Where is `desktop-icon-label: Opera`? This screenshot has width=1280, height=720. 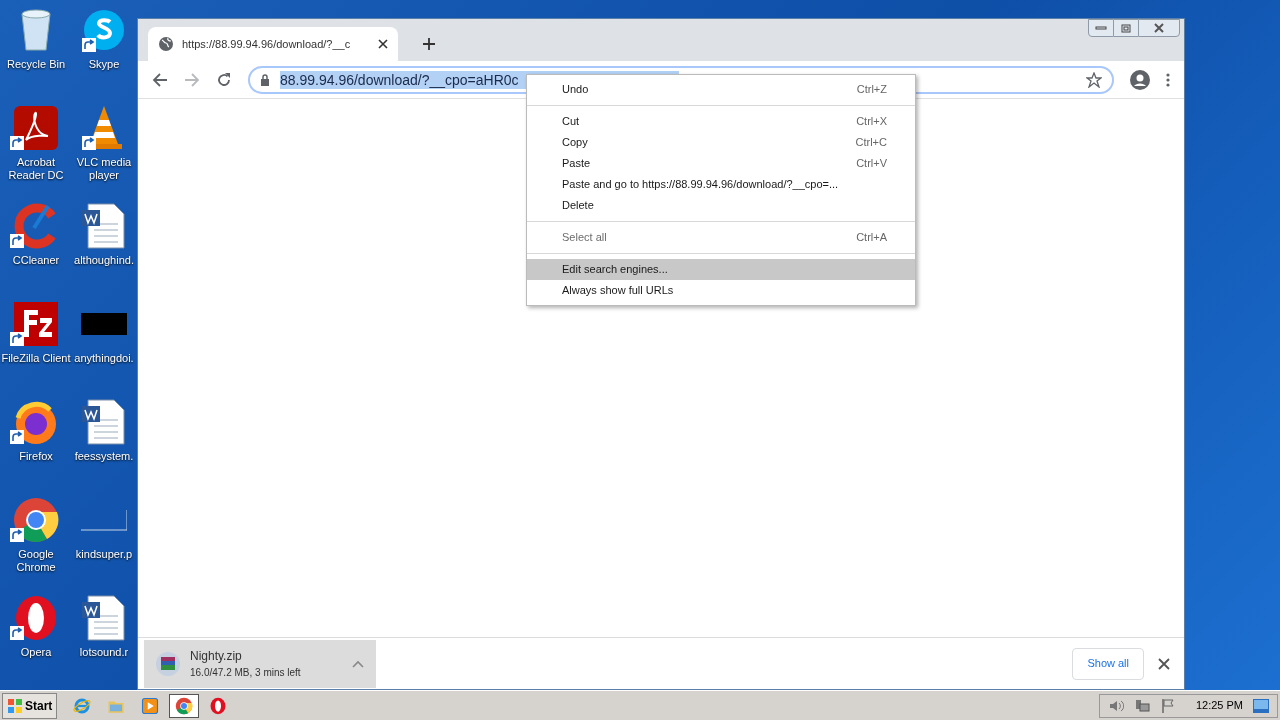
desktop-icon-label: Opera is located at coordinates (36, 652).